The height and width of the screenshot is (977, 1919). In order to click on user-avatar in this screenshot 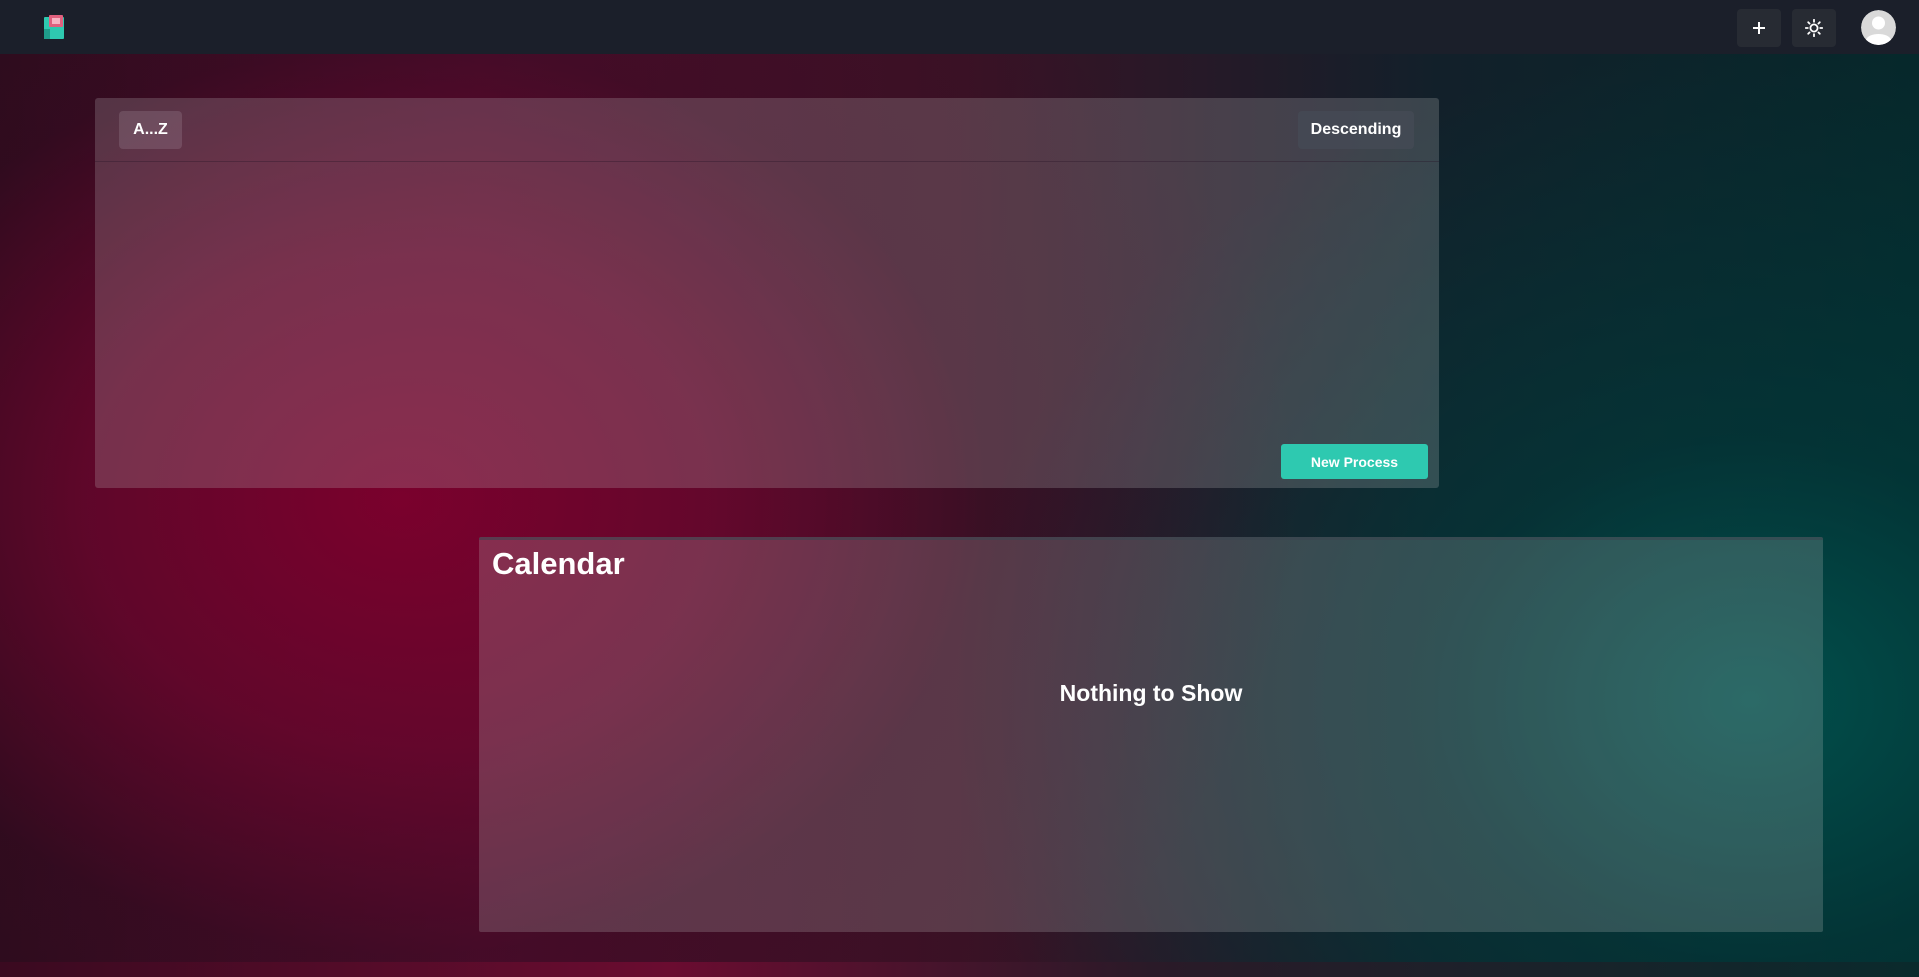, I will do `click(1878, 27)`.